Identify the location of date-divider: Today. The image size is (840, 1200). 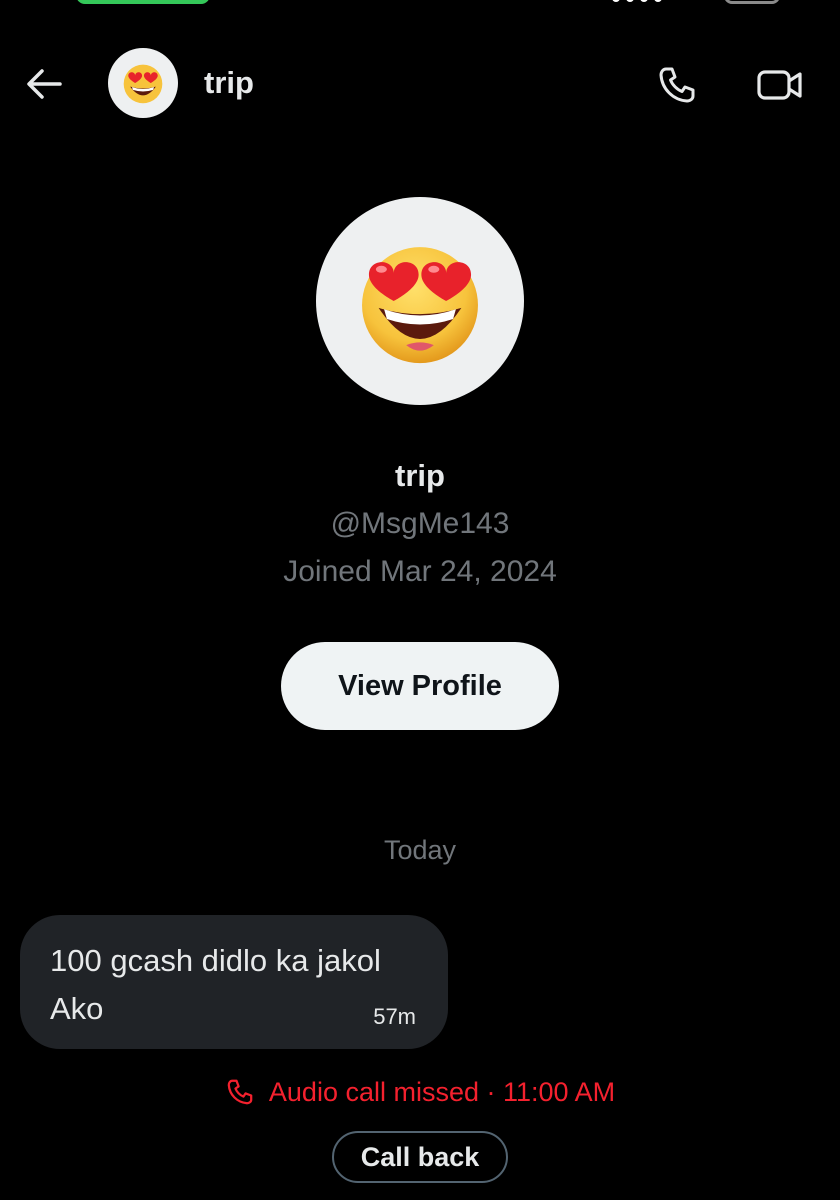
(420, 850).